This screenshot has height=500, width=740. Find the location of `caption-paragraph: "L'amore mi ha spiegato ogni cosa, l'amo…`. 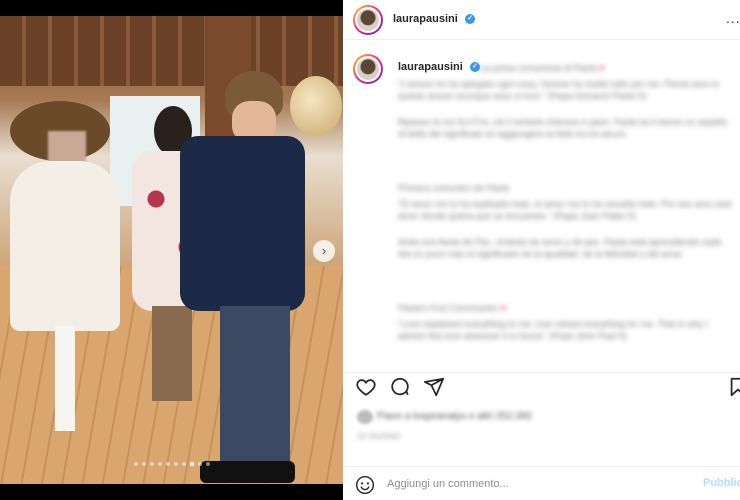

caption-paragraph: "L'amore mi ha spiegato ogni cosa, l'amo… is located at coordinates (559, 90).